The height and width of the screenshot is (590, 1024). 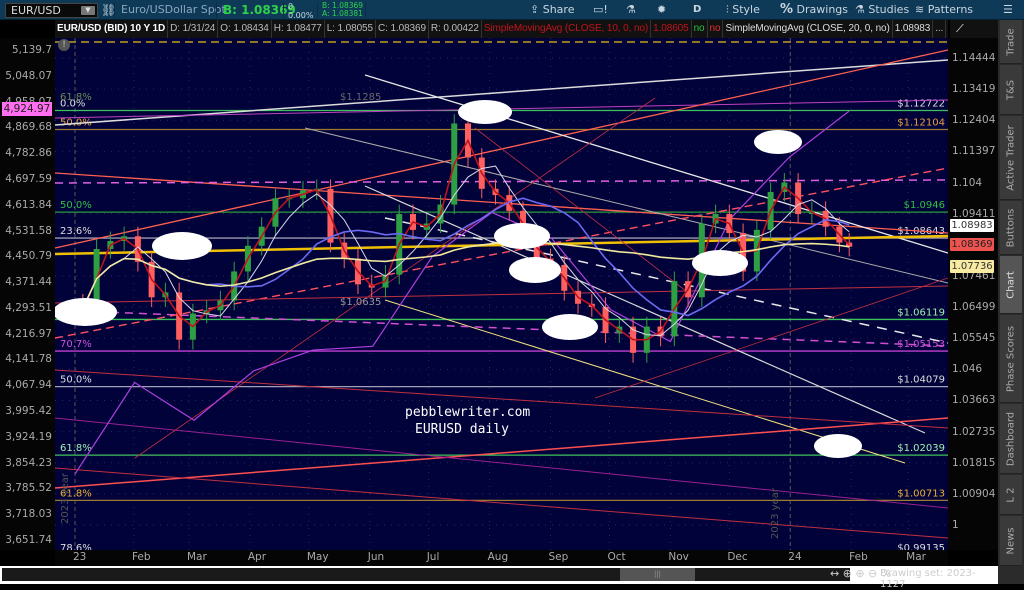 What do you see at coordinates (558, 9) in the screenshot?
I see `share-label: Share` at bounding box center [558, 9].